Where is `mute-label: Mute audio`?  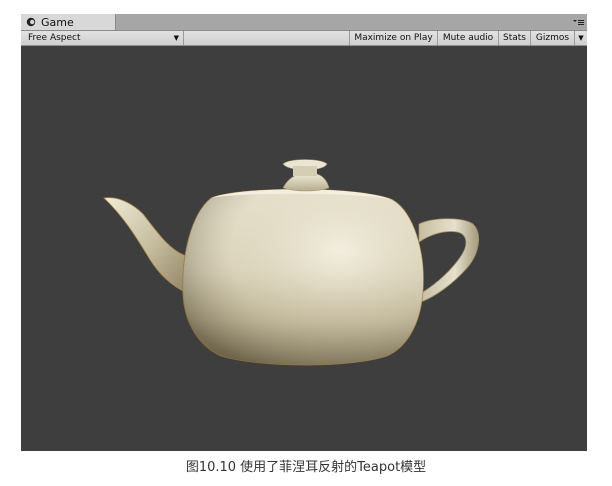
mute-label: Mute audio is located at coordinates (468, 38).